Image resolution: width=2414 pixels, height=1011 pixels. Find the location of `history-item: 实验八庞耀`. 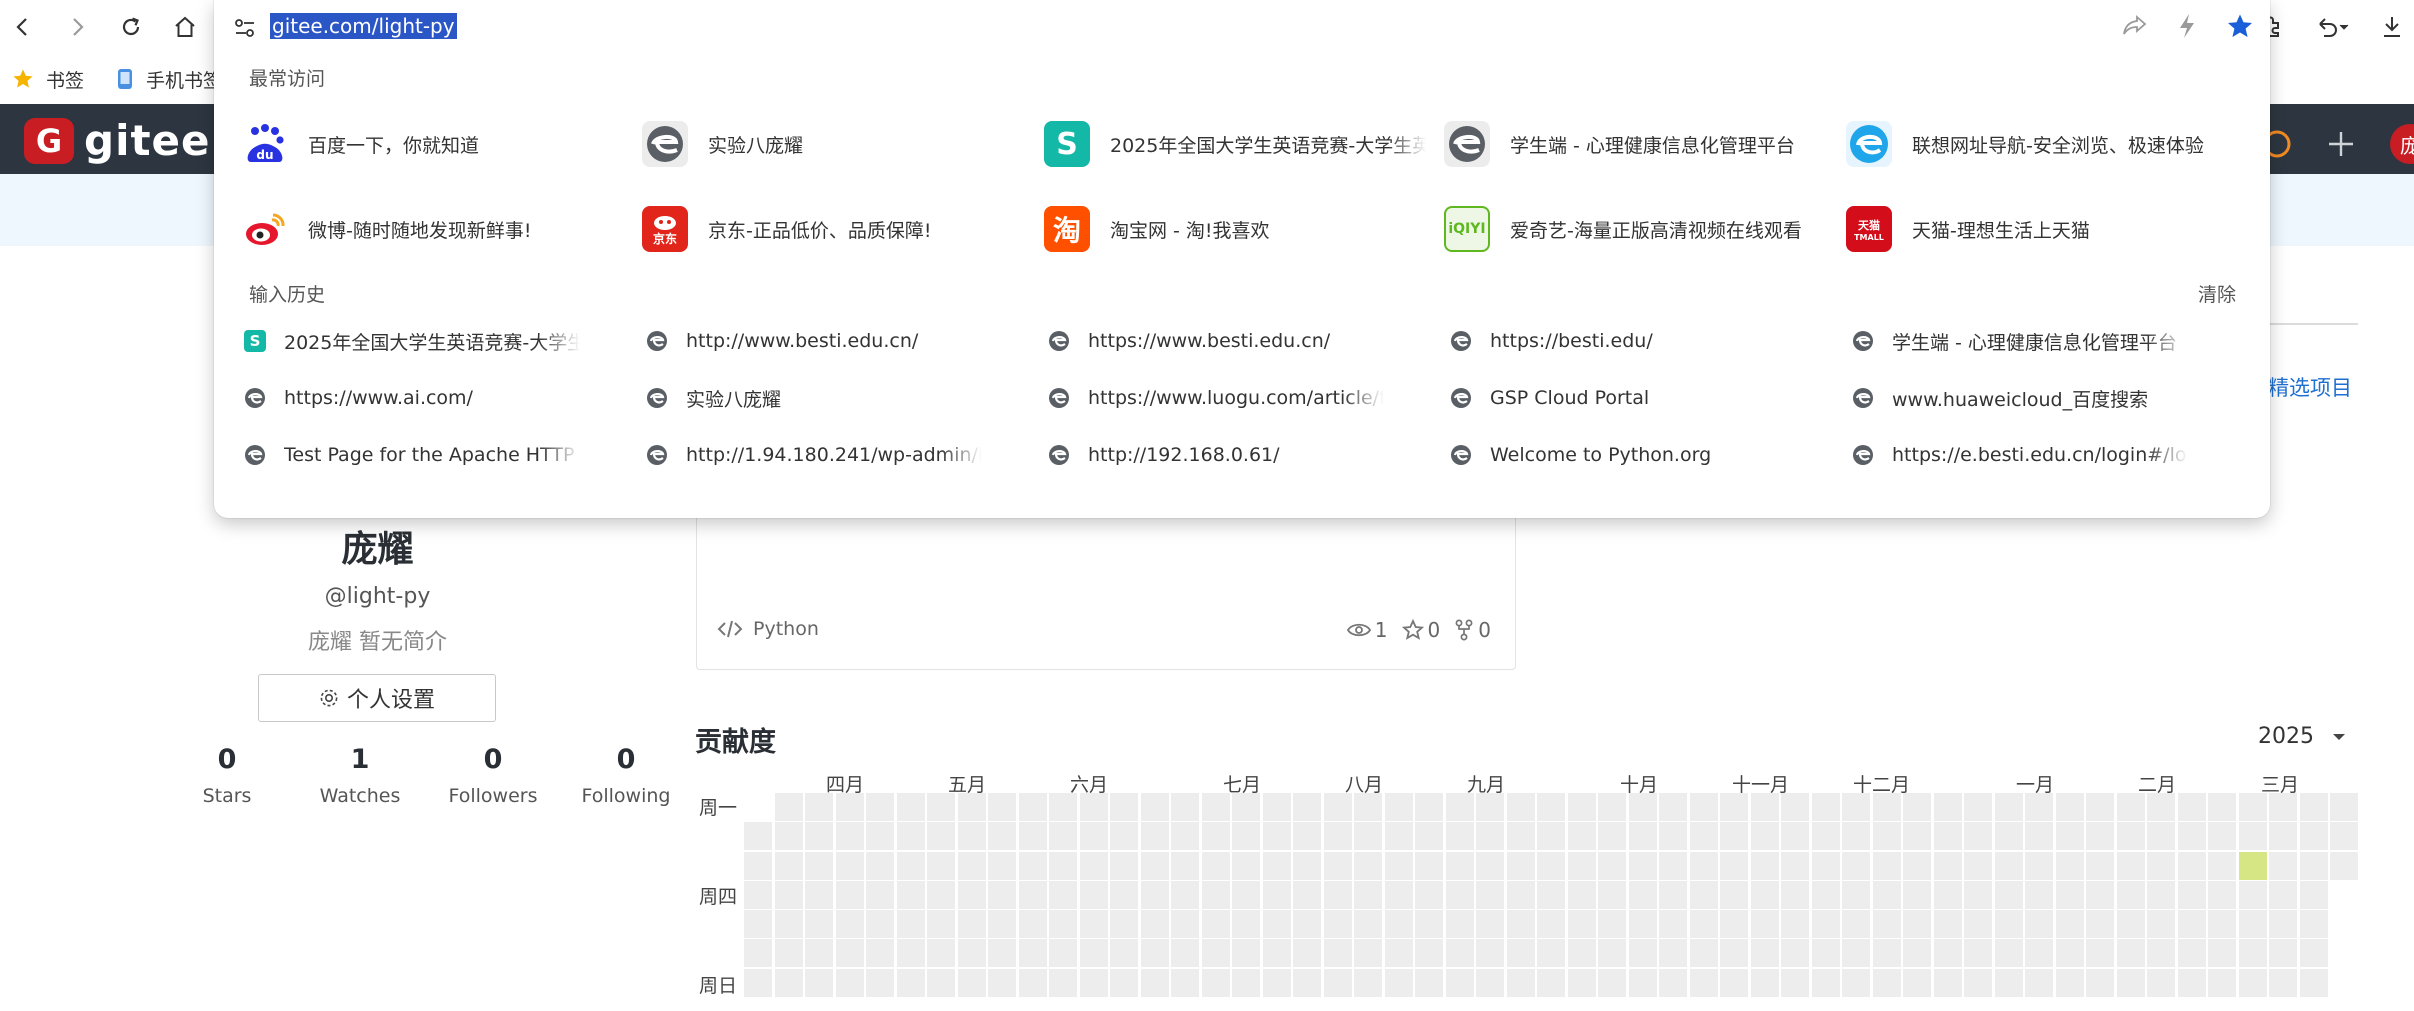

history-item: 实验八庞耀 is located at coordinates (814, 398).